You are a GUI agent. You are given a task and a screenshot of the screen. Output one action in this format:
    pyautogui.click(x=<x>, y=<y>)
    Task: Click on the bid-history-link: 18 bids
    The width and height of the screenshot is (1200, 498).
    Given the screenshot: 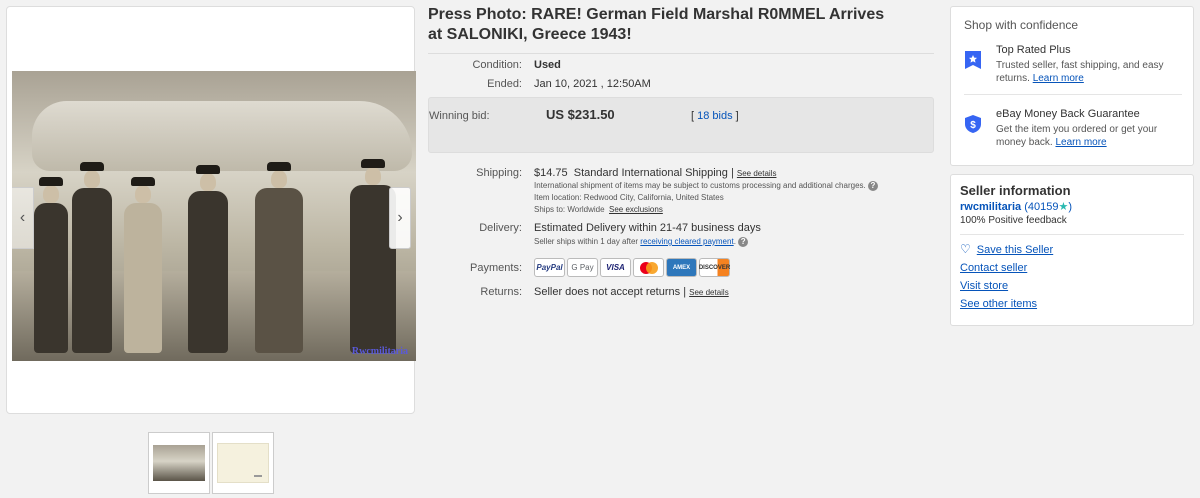 What is the action you would take?
    pyautogui.click(x=714, y=116)
    